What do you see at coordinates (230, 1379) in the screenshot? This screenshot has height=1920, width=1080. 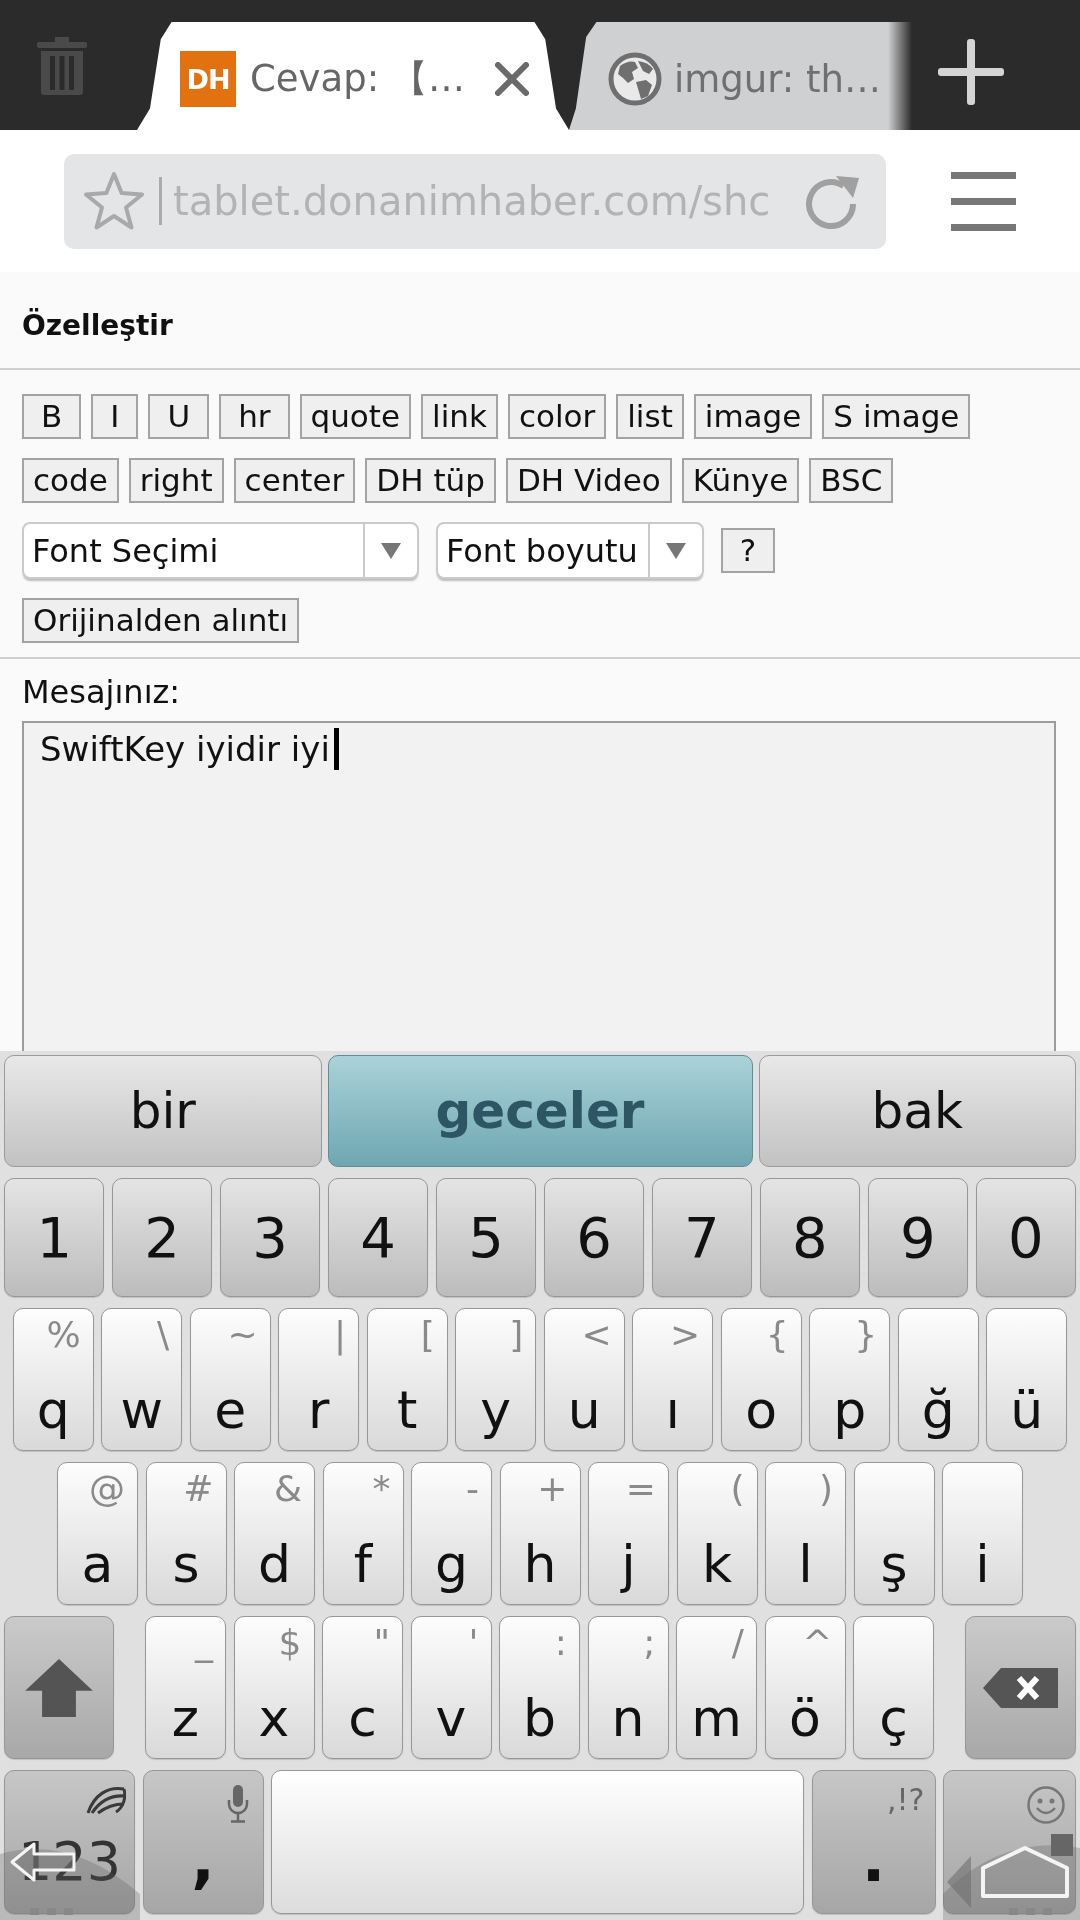 I see `letter-key: e ~` at bounding box center [230, 1379].